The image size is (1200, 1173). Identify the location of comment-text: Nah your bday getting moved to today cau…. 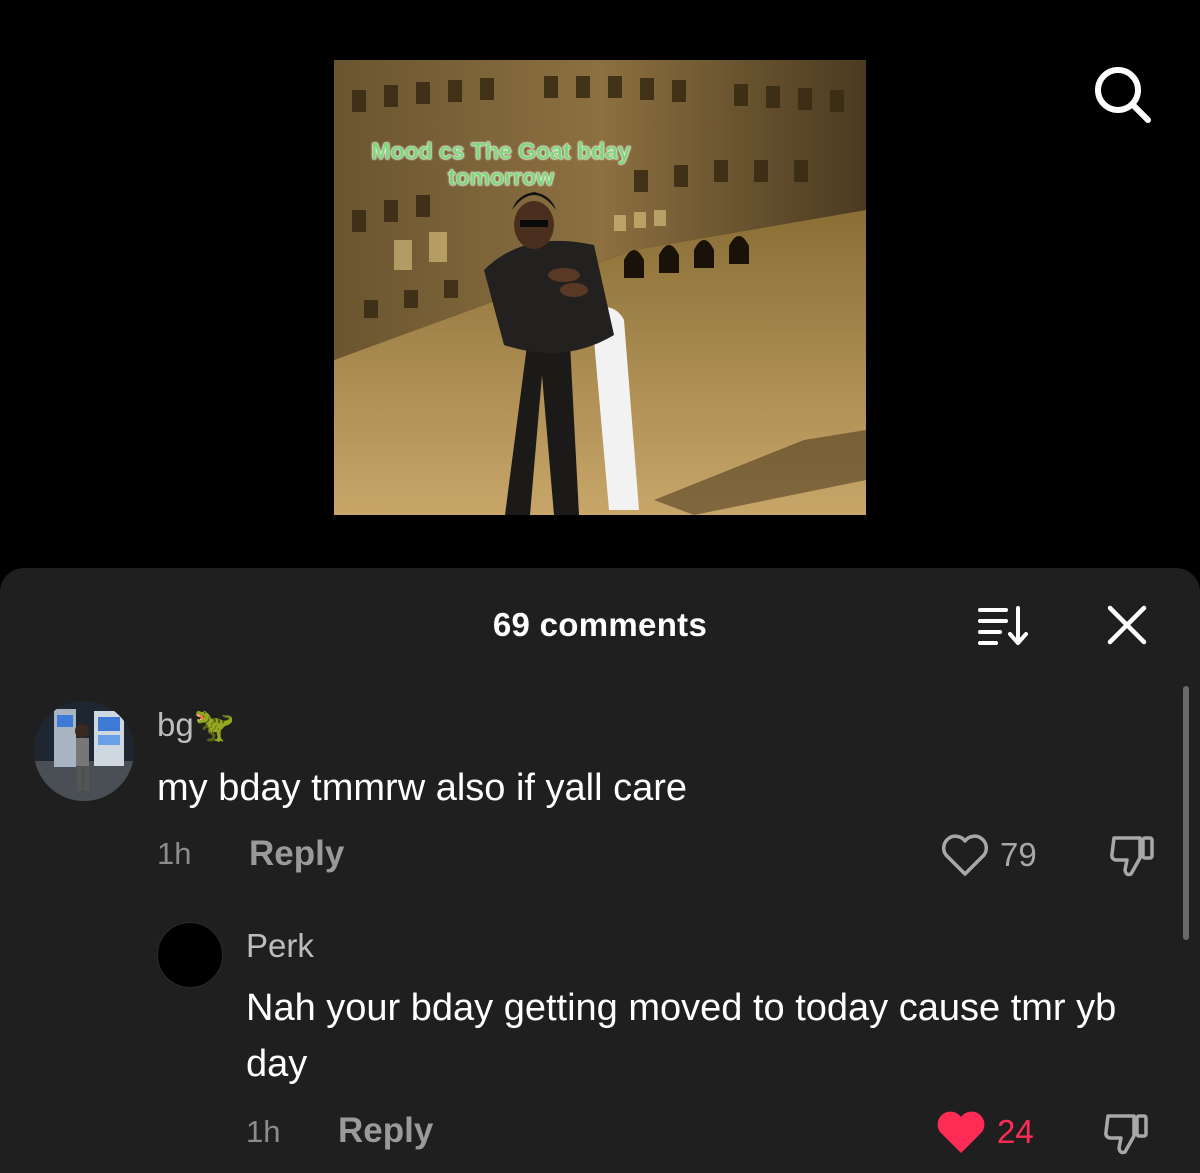
(681, 1036).